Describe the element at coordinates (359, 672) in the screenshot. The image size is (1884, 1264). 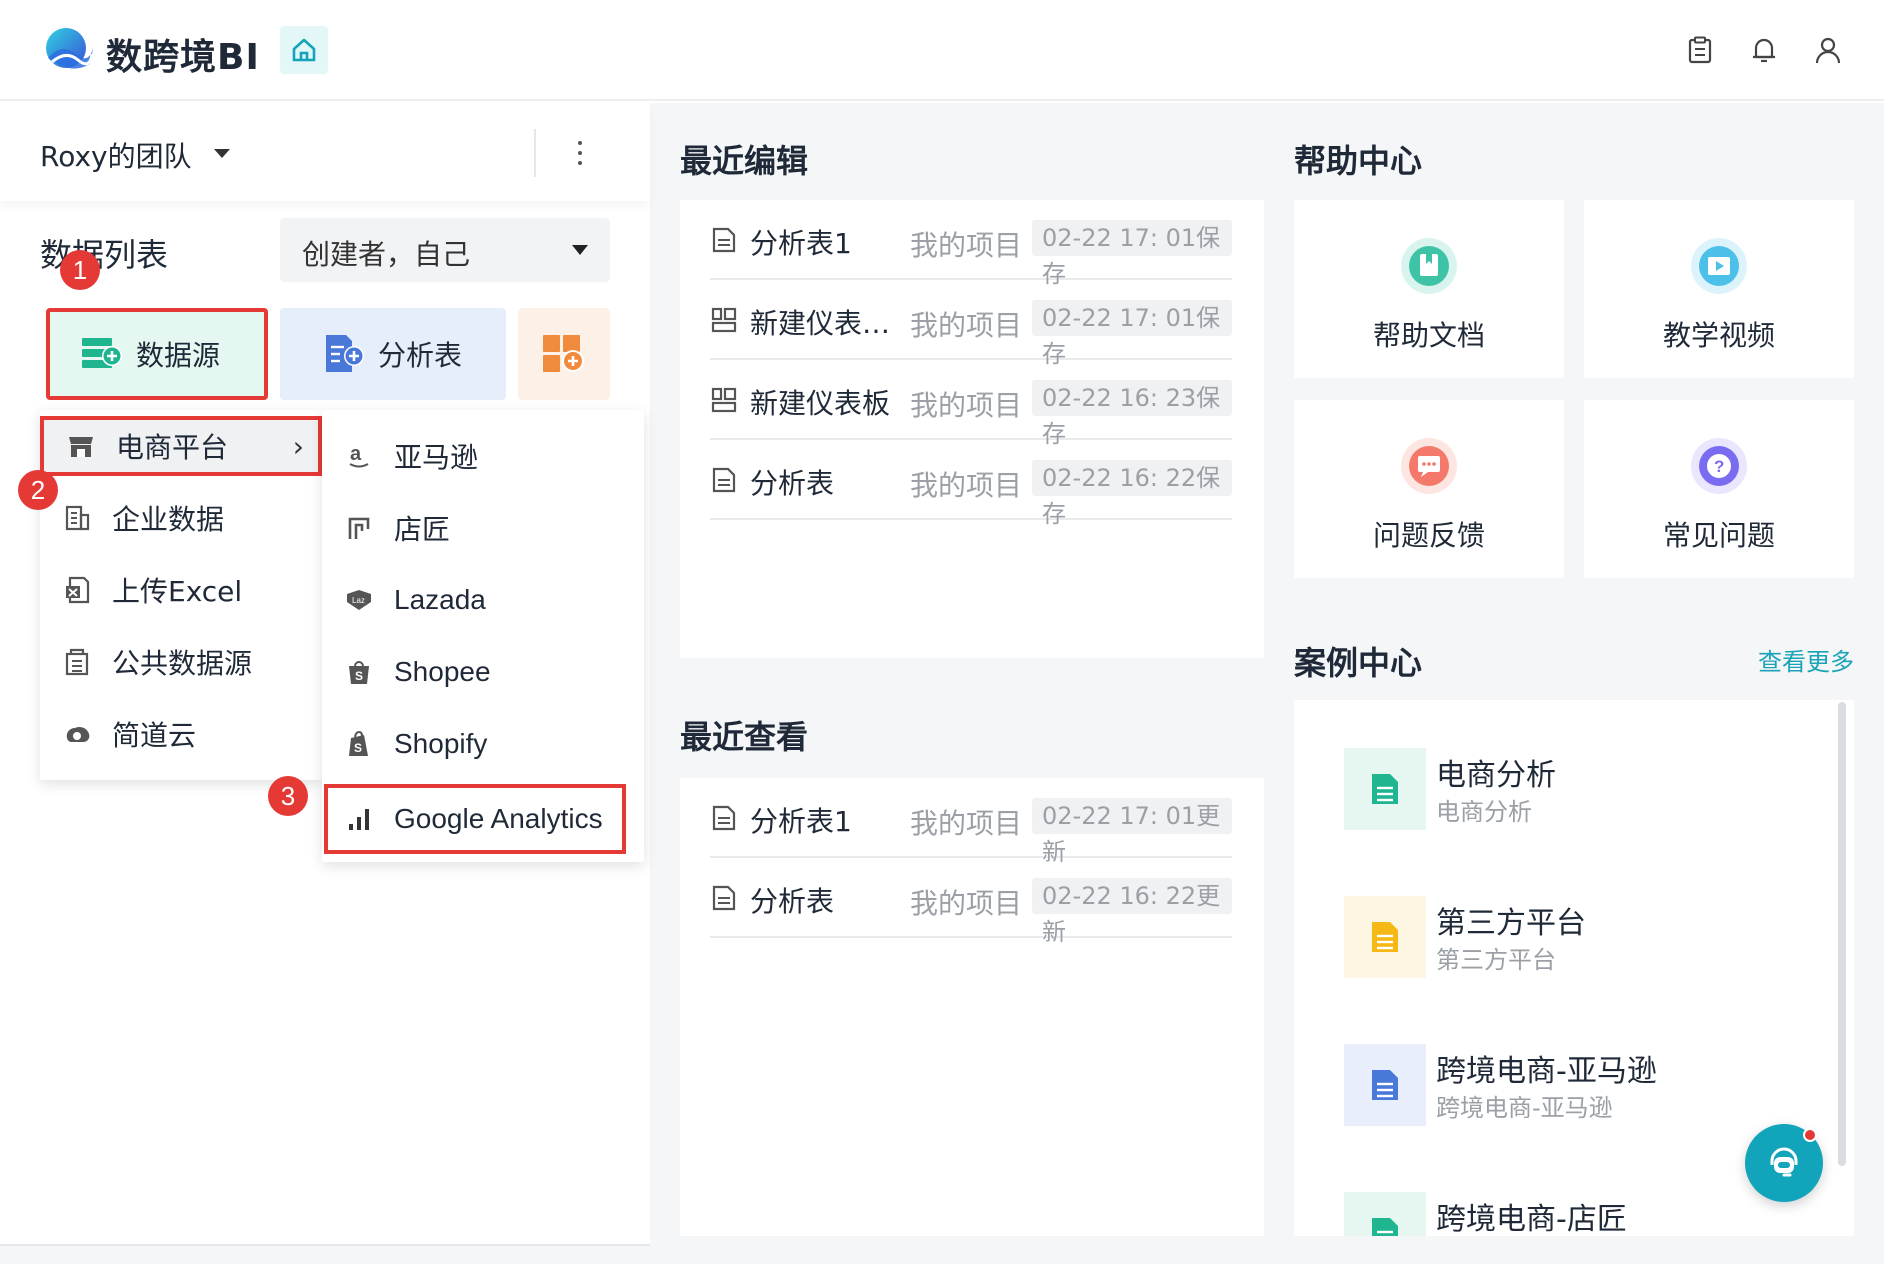
I see `shopee-icon: S` at that location.